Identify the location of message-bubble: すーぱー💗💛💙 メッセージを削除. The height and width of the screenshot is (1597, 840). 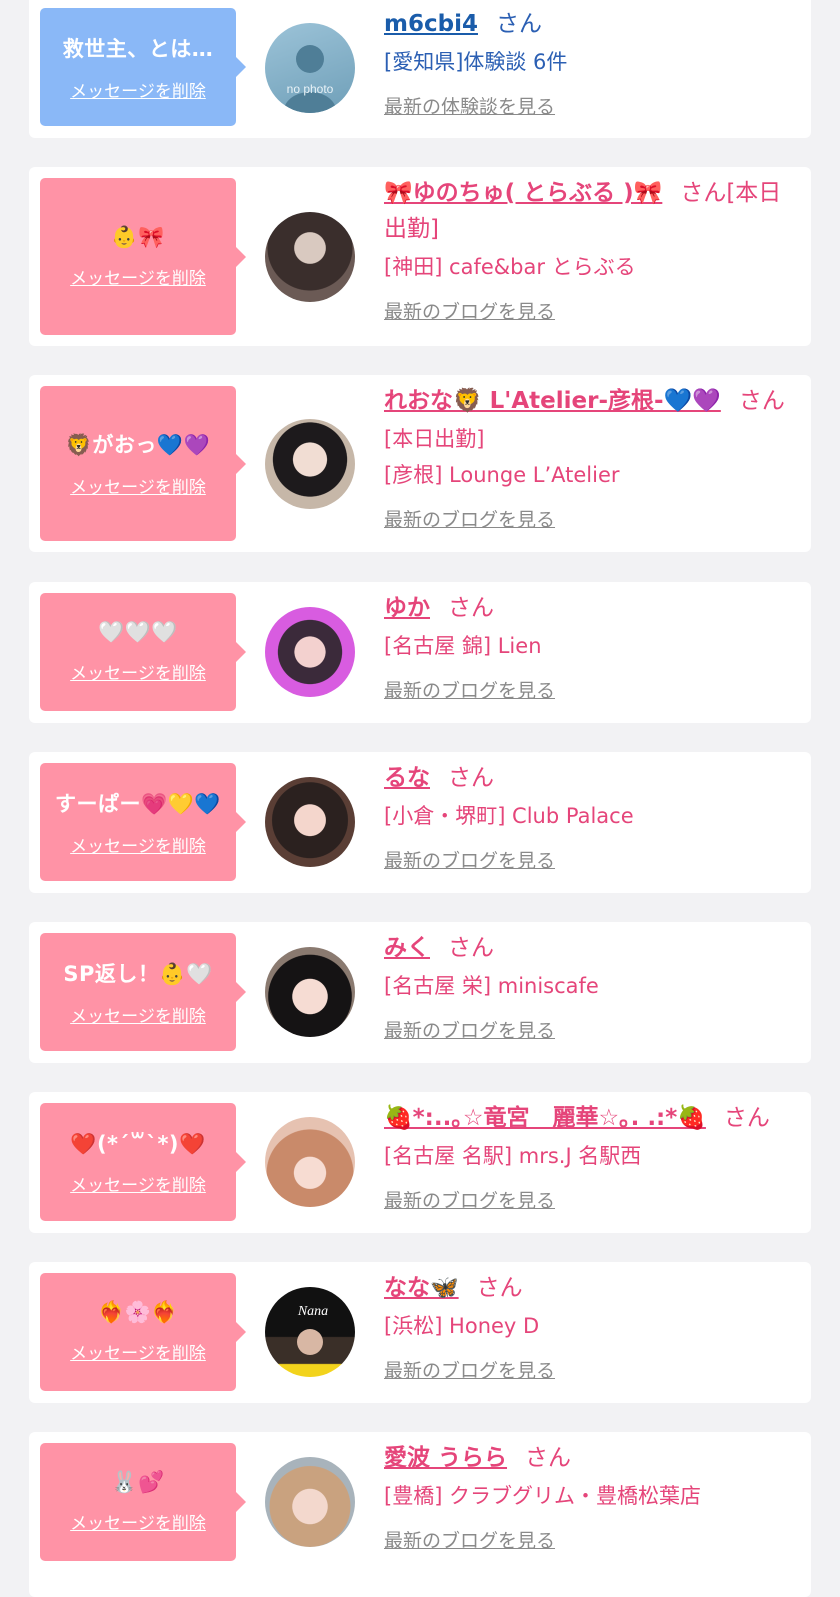
(143, 822).